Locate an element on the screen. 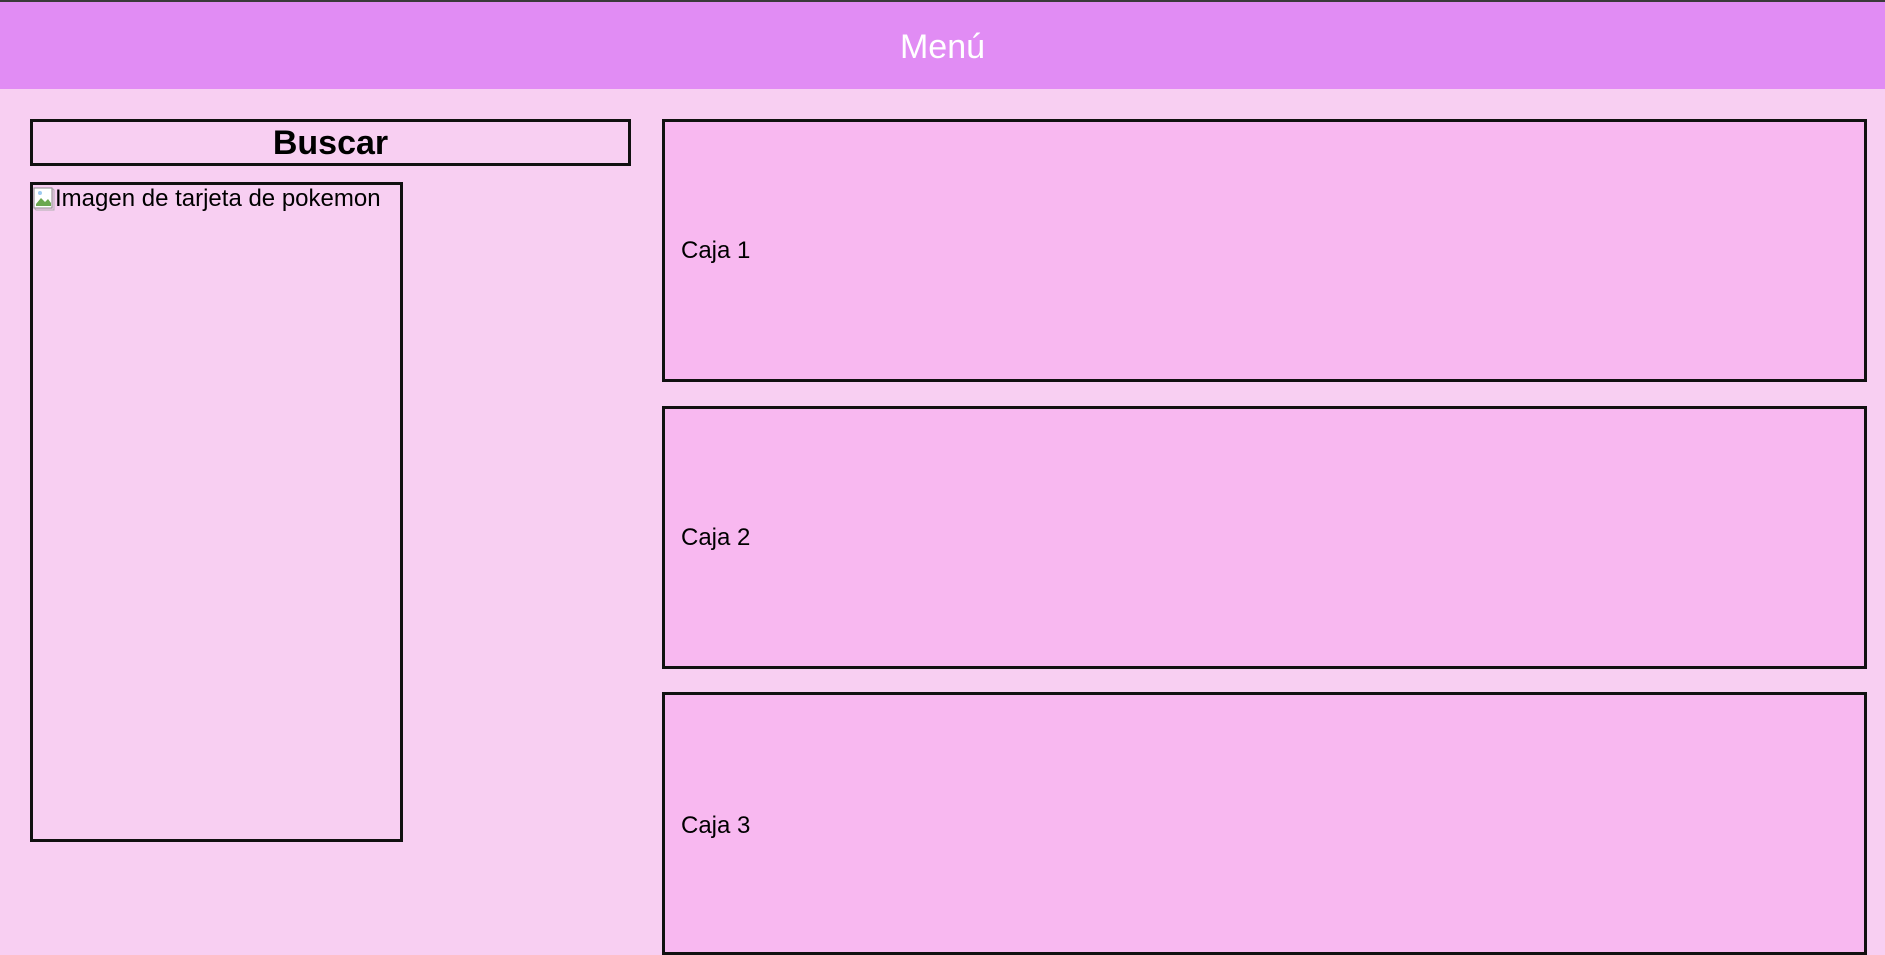 The image size is (1885, 955). pokemon-card-image: Imagen de tarjeta de pokemon is located at coordinates (207, 199).